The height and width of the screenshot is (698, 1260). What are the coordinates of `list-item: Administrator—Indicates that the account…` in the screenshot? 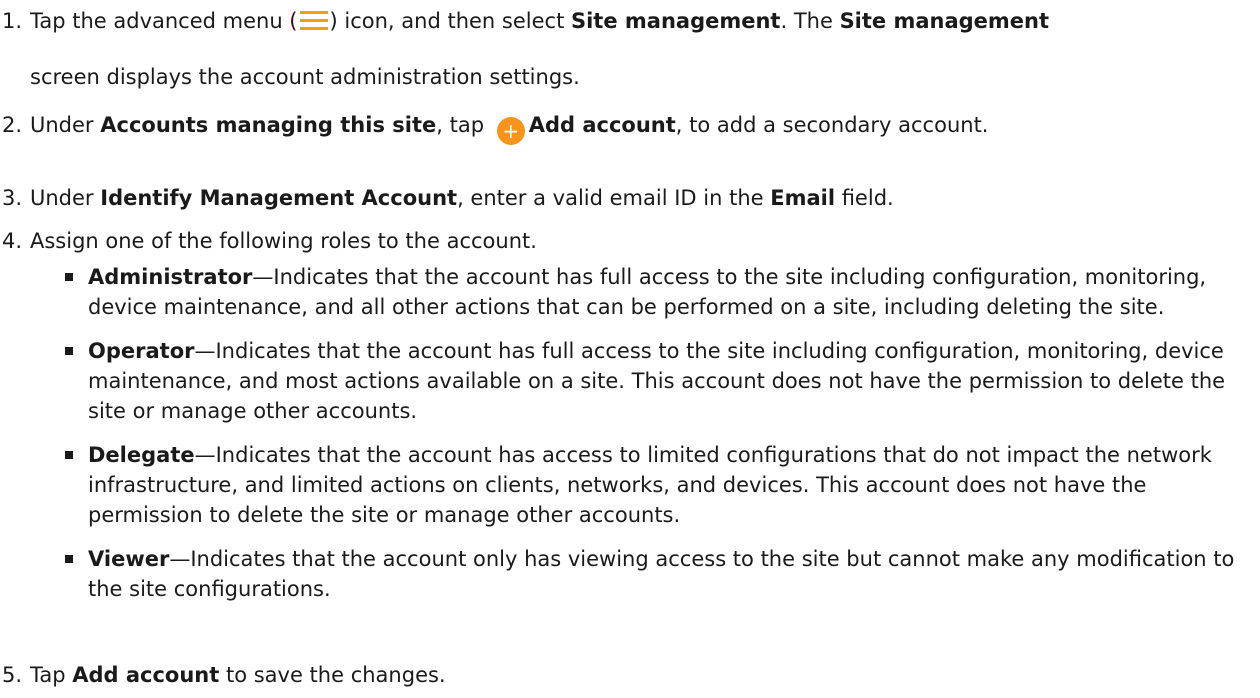 It's located at (620, 292).